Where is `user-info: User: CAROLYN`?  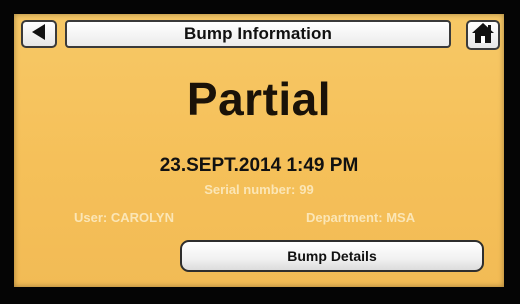 user-info: User: CAROLYN is located at coordinates (124, 217).